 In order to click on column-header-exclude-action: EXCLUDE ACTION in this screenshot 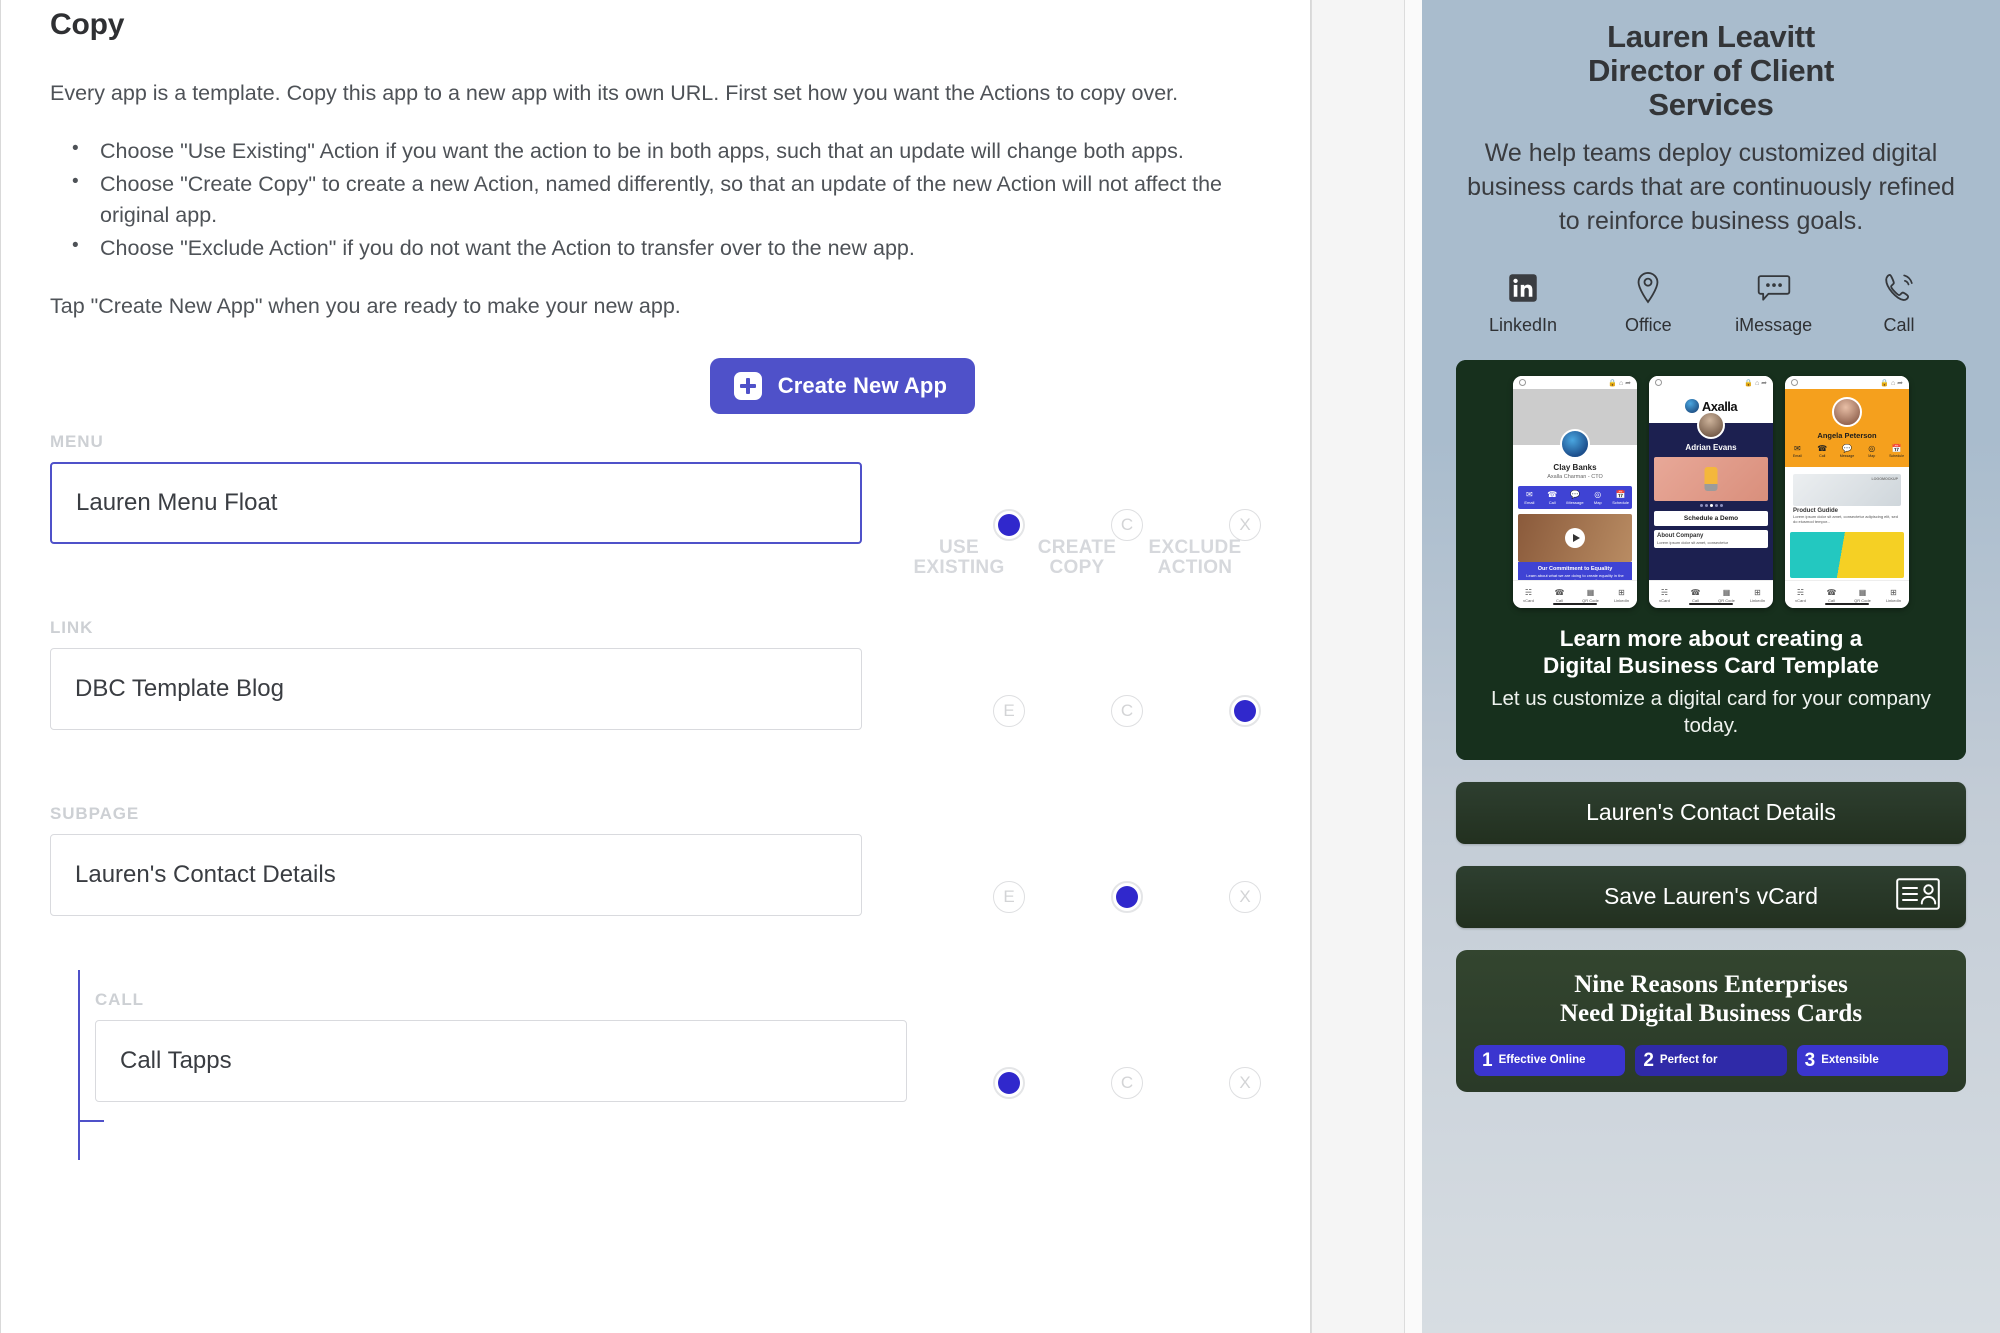, I will do `click(1195, 558)`.